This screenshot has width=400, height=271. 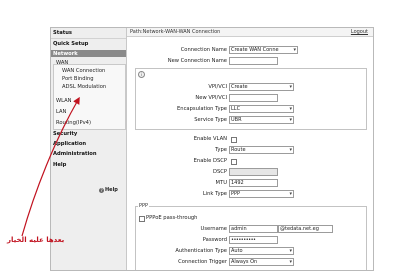 What do you see at coordinates (36, 240) in the screenshot?
I see `arabic-annotation: بعدها عليه الخيار` at bounding box center [36, 240].